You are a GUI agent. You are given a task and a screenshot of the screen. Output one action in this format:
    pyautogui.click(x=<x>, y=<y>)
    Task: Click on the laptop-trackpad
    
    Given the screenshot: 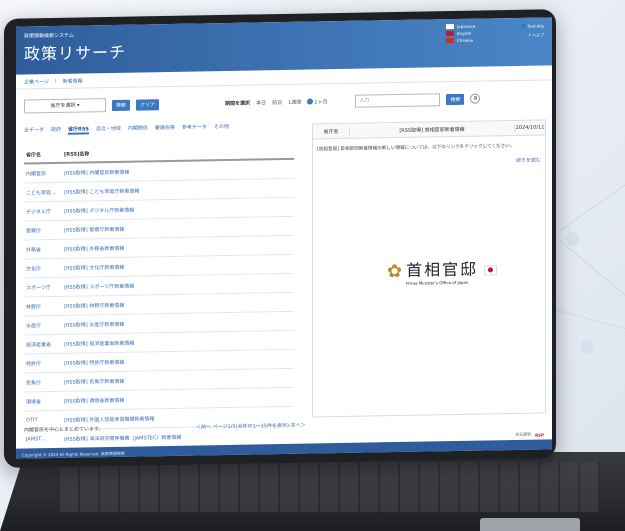 What is the action you would take?
    pyautogui.click(x=530, y=524)
    